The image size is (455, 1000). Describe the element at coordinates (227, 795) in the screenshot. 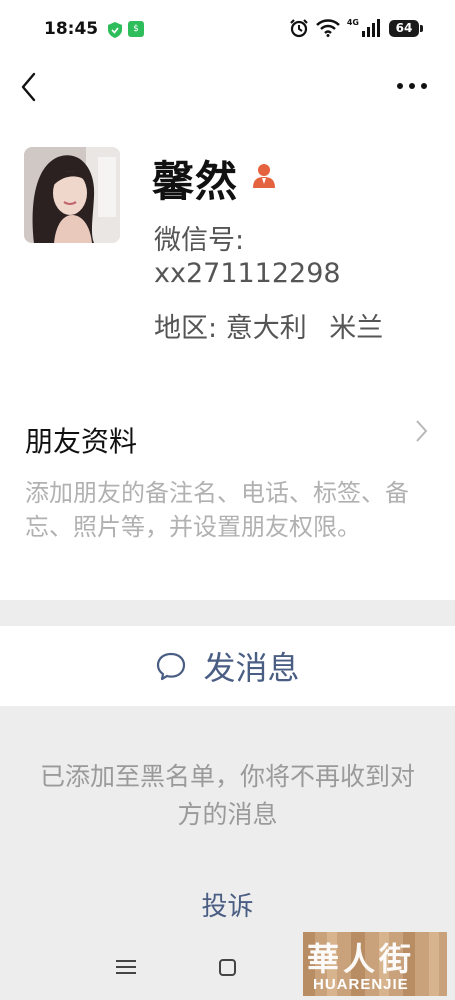

I see `blacklist-notice: 已添加至黑名单，你将不再收到对方的消息` at that location.